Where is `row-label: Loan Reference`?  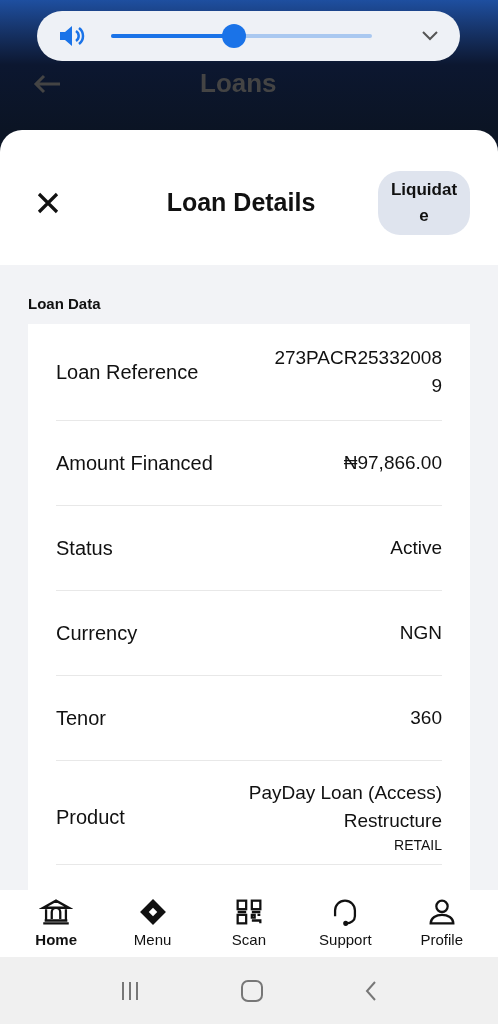 row-label: Loan Reference is located at coordinates (127, 372).